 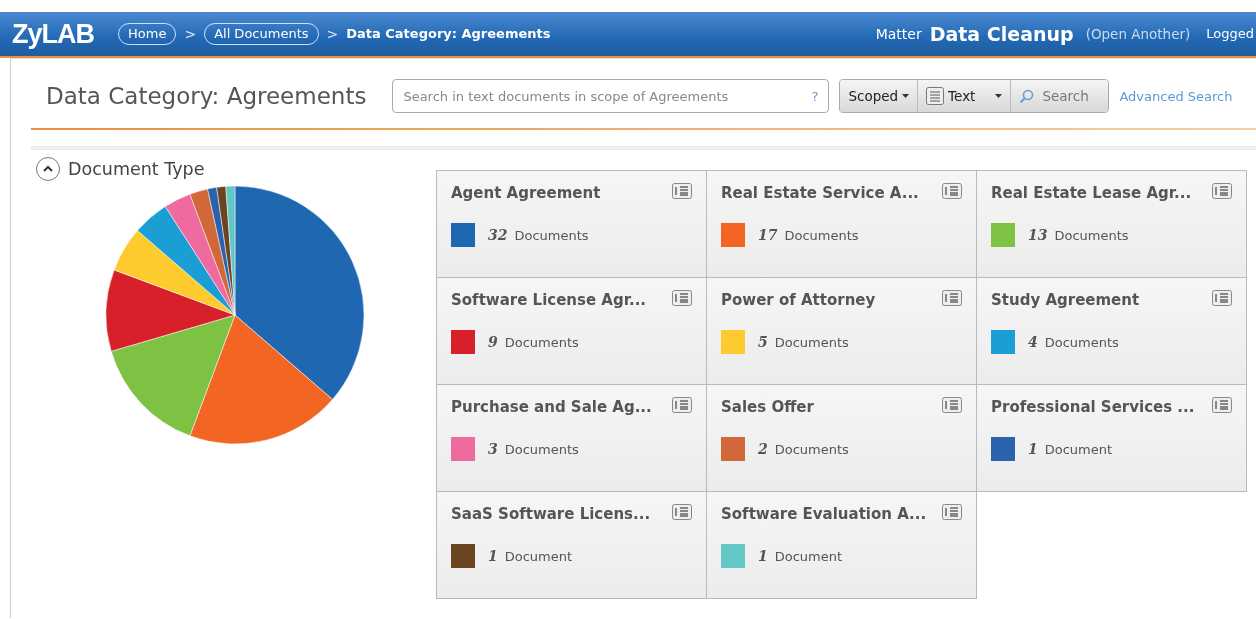 What do you see at coordinates (1112, 224) in the screenshot?
I see `category-tile: Real Estate Lease Agr... 13 Documents` at bounding box center [1112, 224].